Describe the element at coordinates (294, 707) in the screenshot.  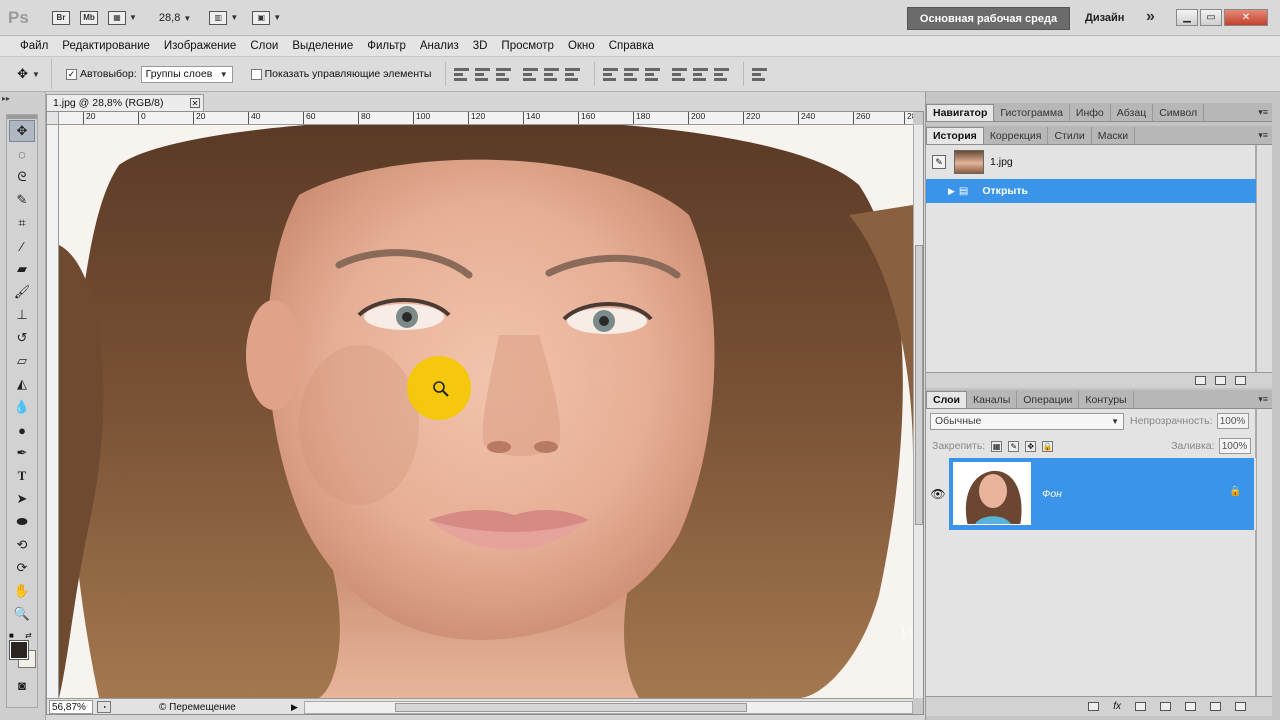
I see `status-menu-arrow-icon: ▶` at that location.